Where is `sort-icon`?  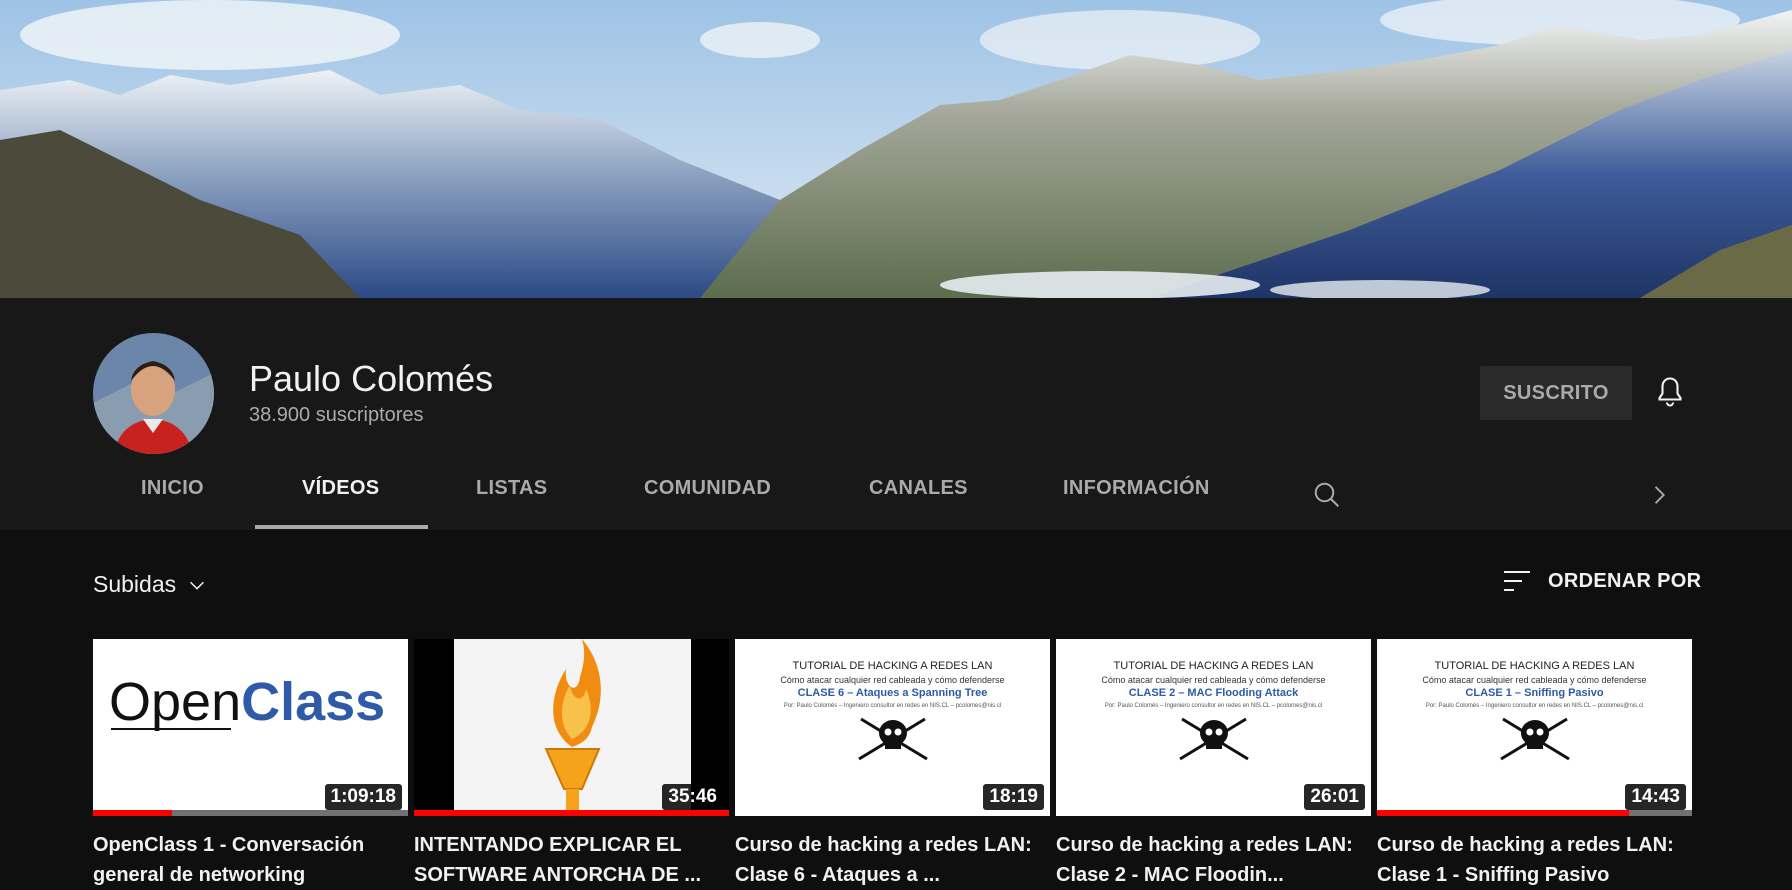
sort-icon is located at coordinates (1517, 581).